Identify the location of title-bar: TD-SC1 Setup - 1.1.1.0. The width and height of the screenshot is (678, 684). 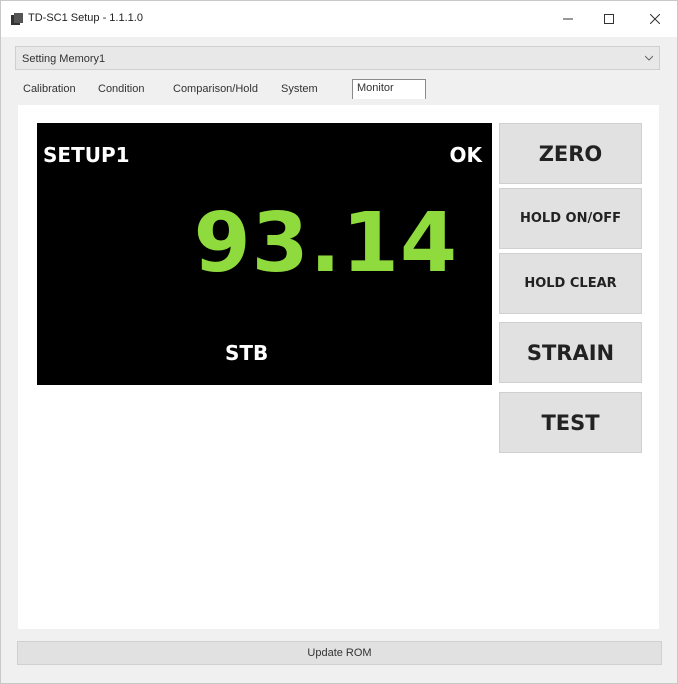
(339, 19).